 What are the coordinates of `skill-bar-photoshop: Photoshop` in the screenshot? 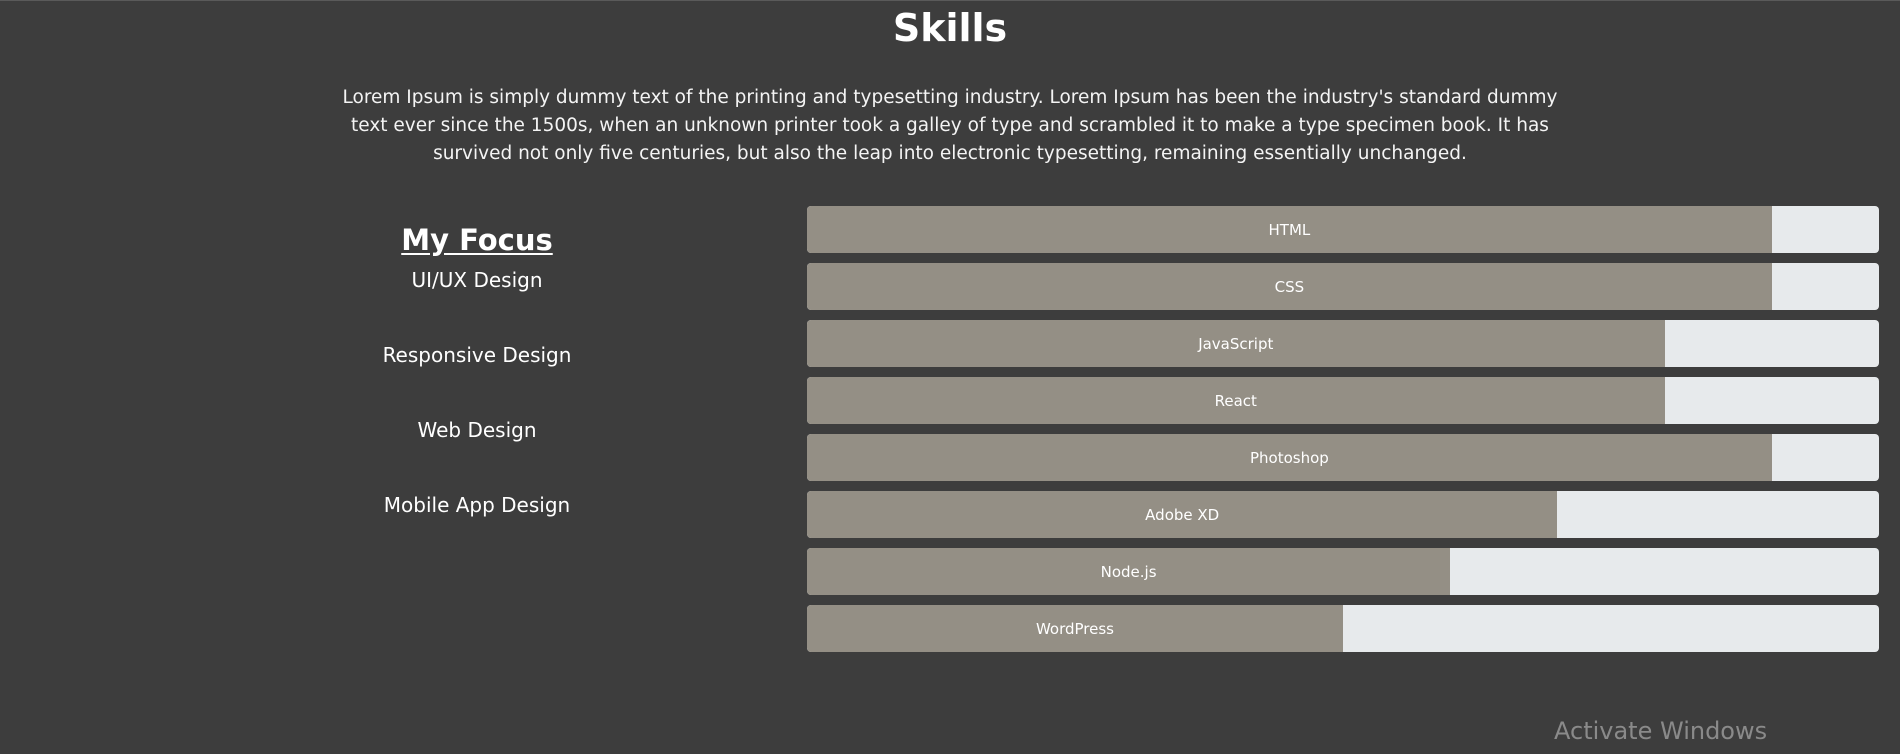 It's located at (1343, 457).